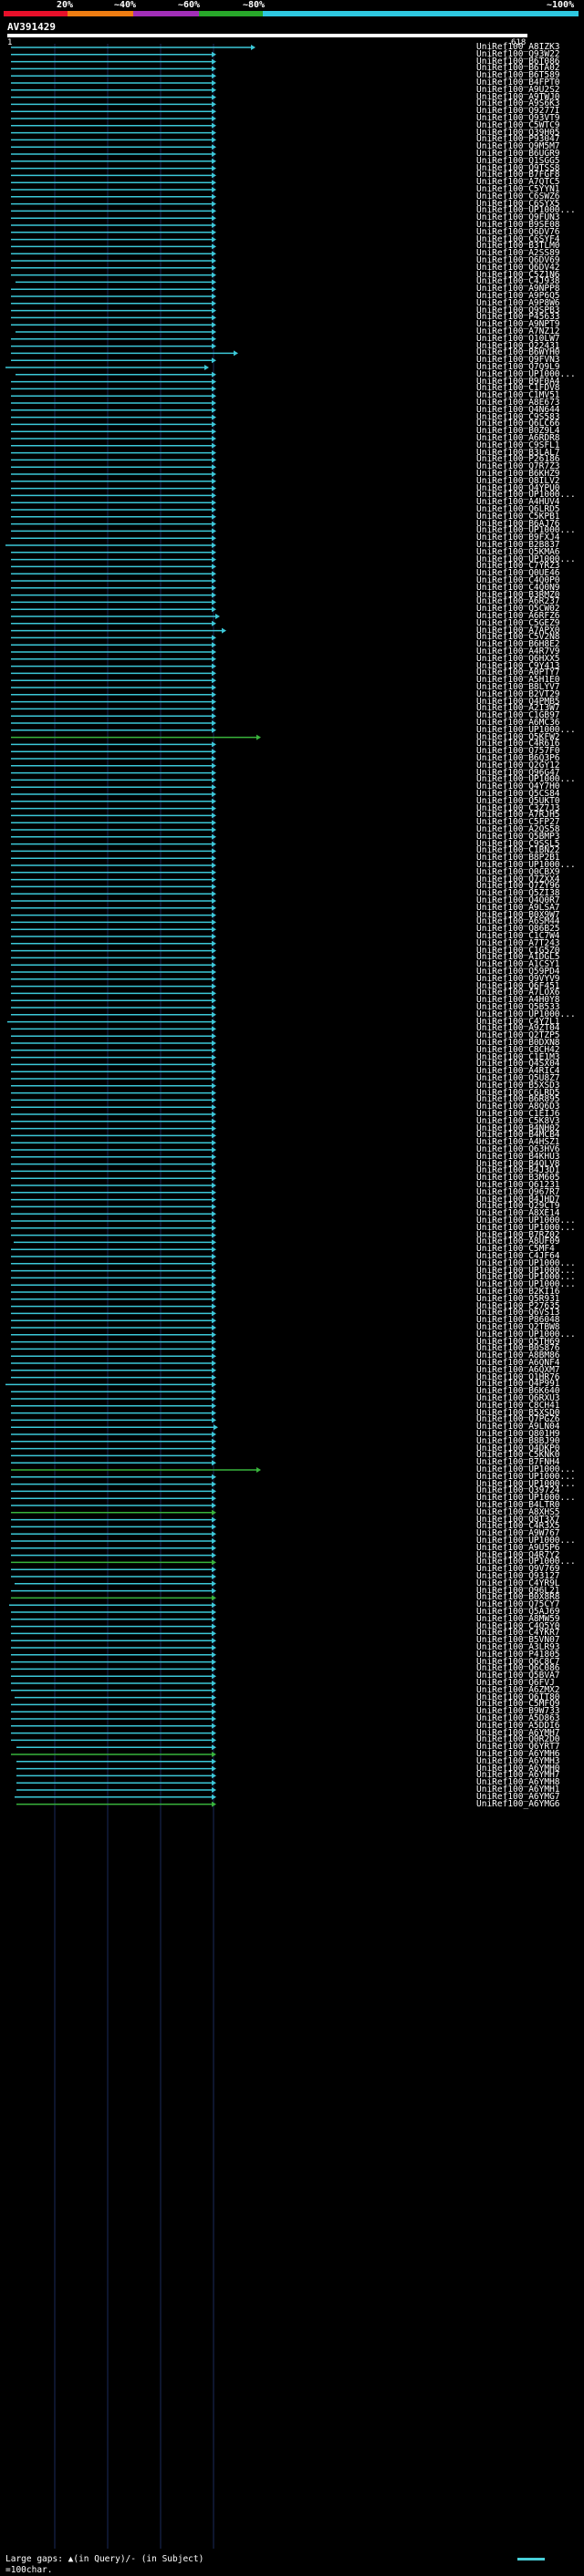  Describe the element at coordinates (531, 2559) in the screenshot. I see `scale-line` at that location.